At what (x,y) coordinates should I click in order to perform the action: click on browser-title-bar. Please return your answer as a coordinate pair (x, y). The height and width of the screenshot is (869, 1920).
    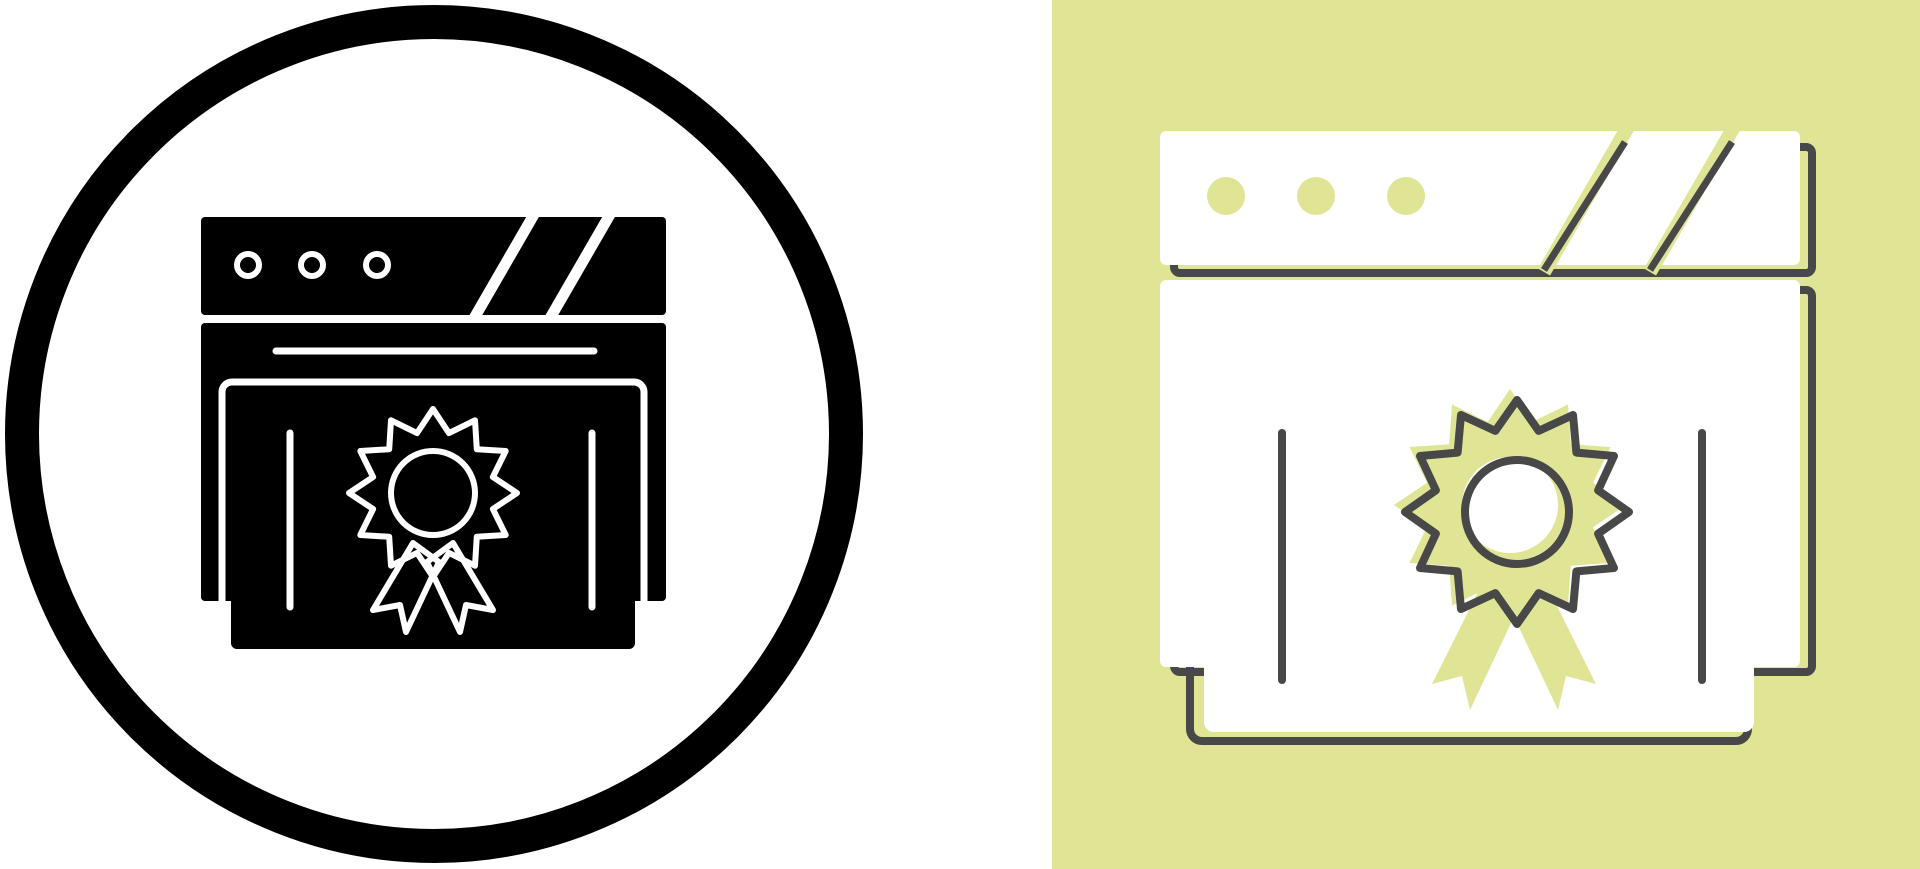
    Looking at the image, I should click on (1480, 198).